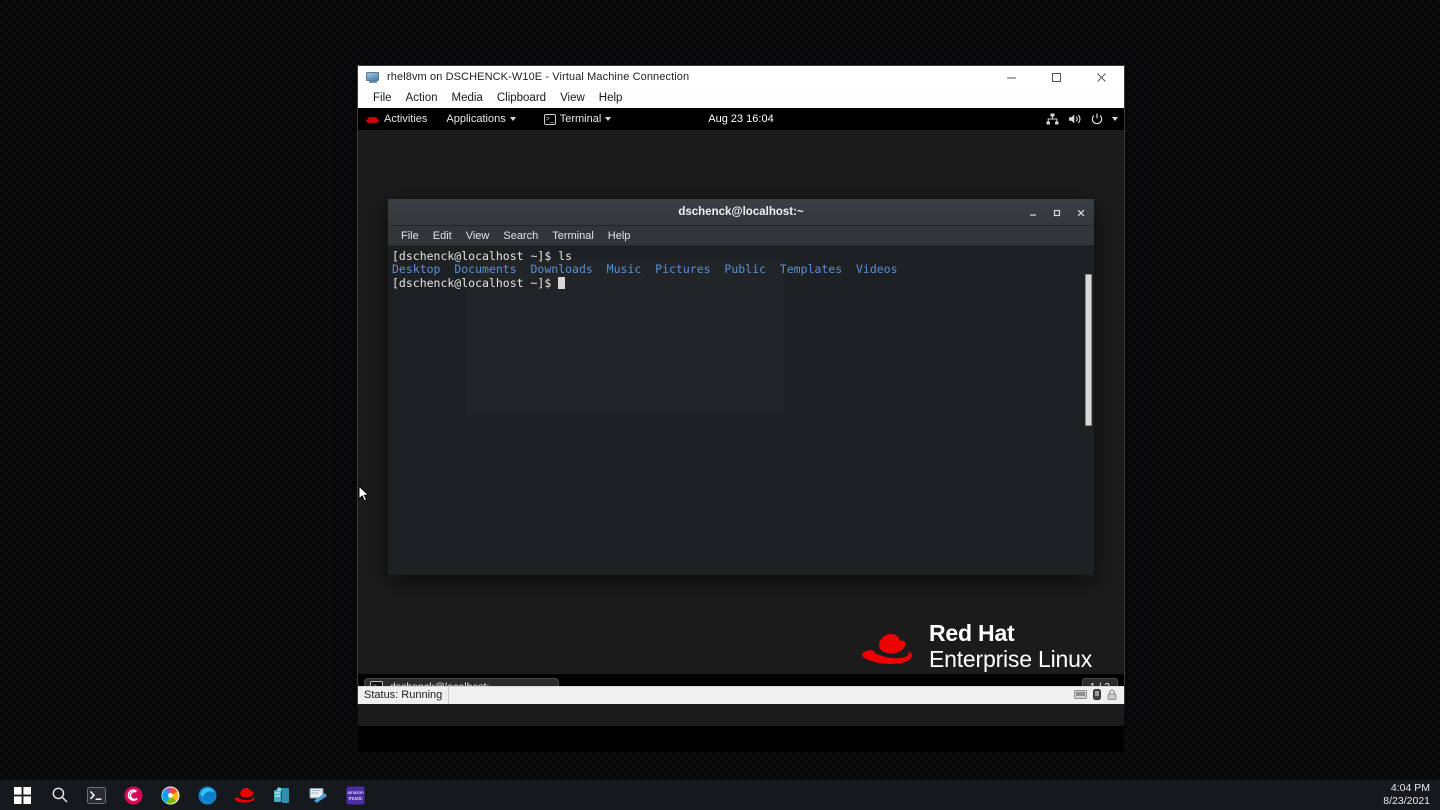  What do you see at coordinates (1033, 213) in the screenshot?
I see `terminal-minimize-button` at bounding box center [1033, 213].